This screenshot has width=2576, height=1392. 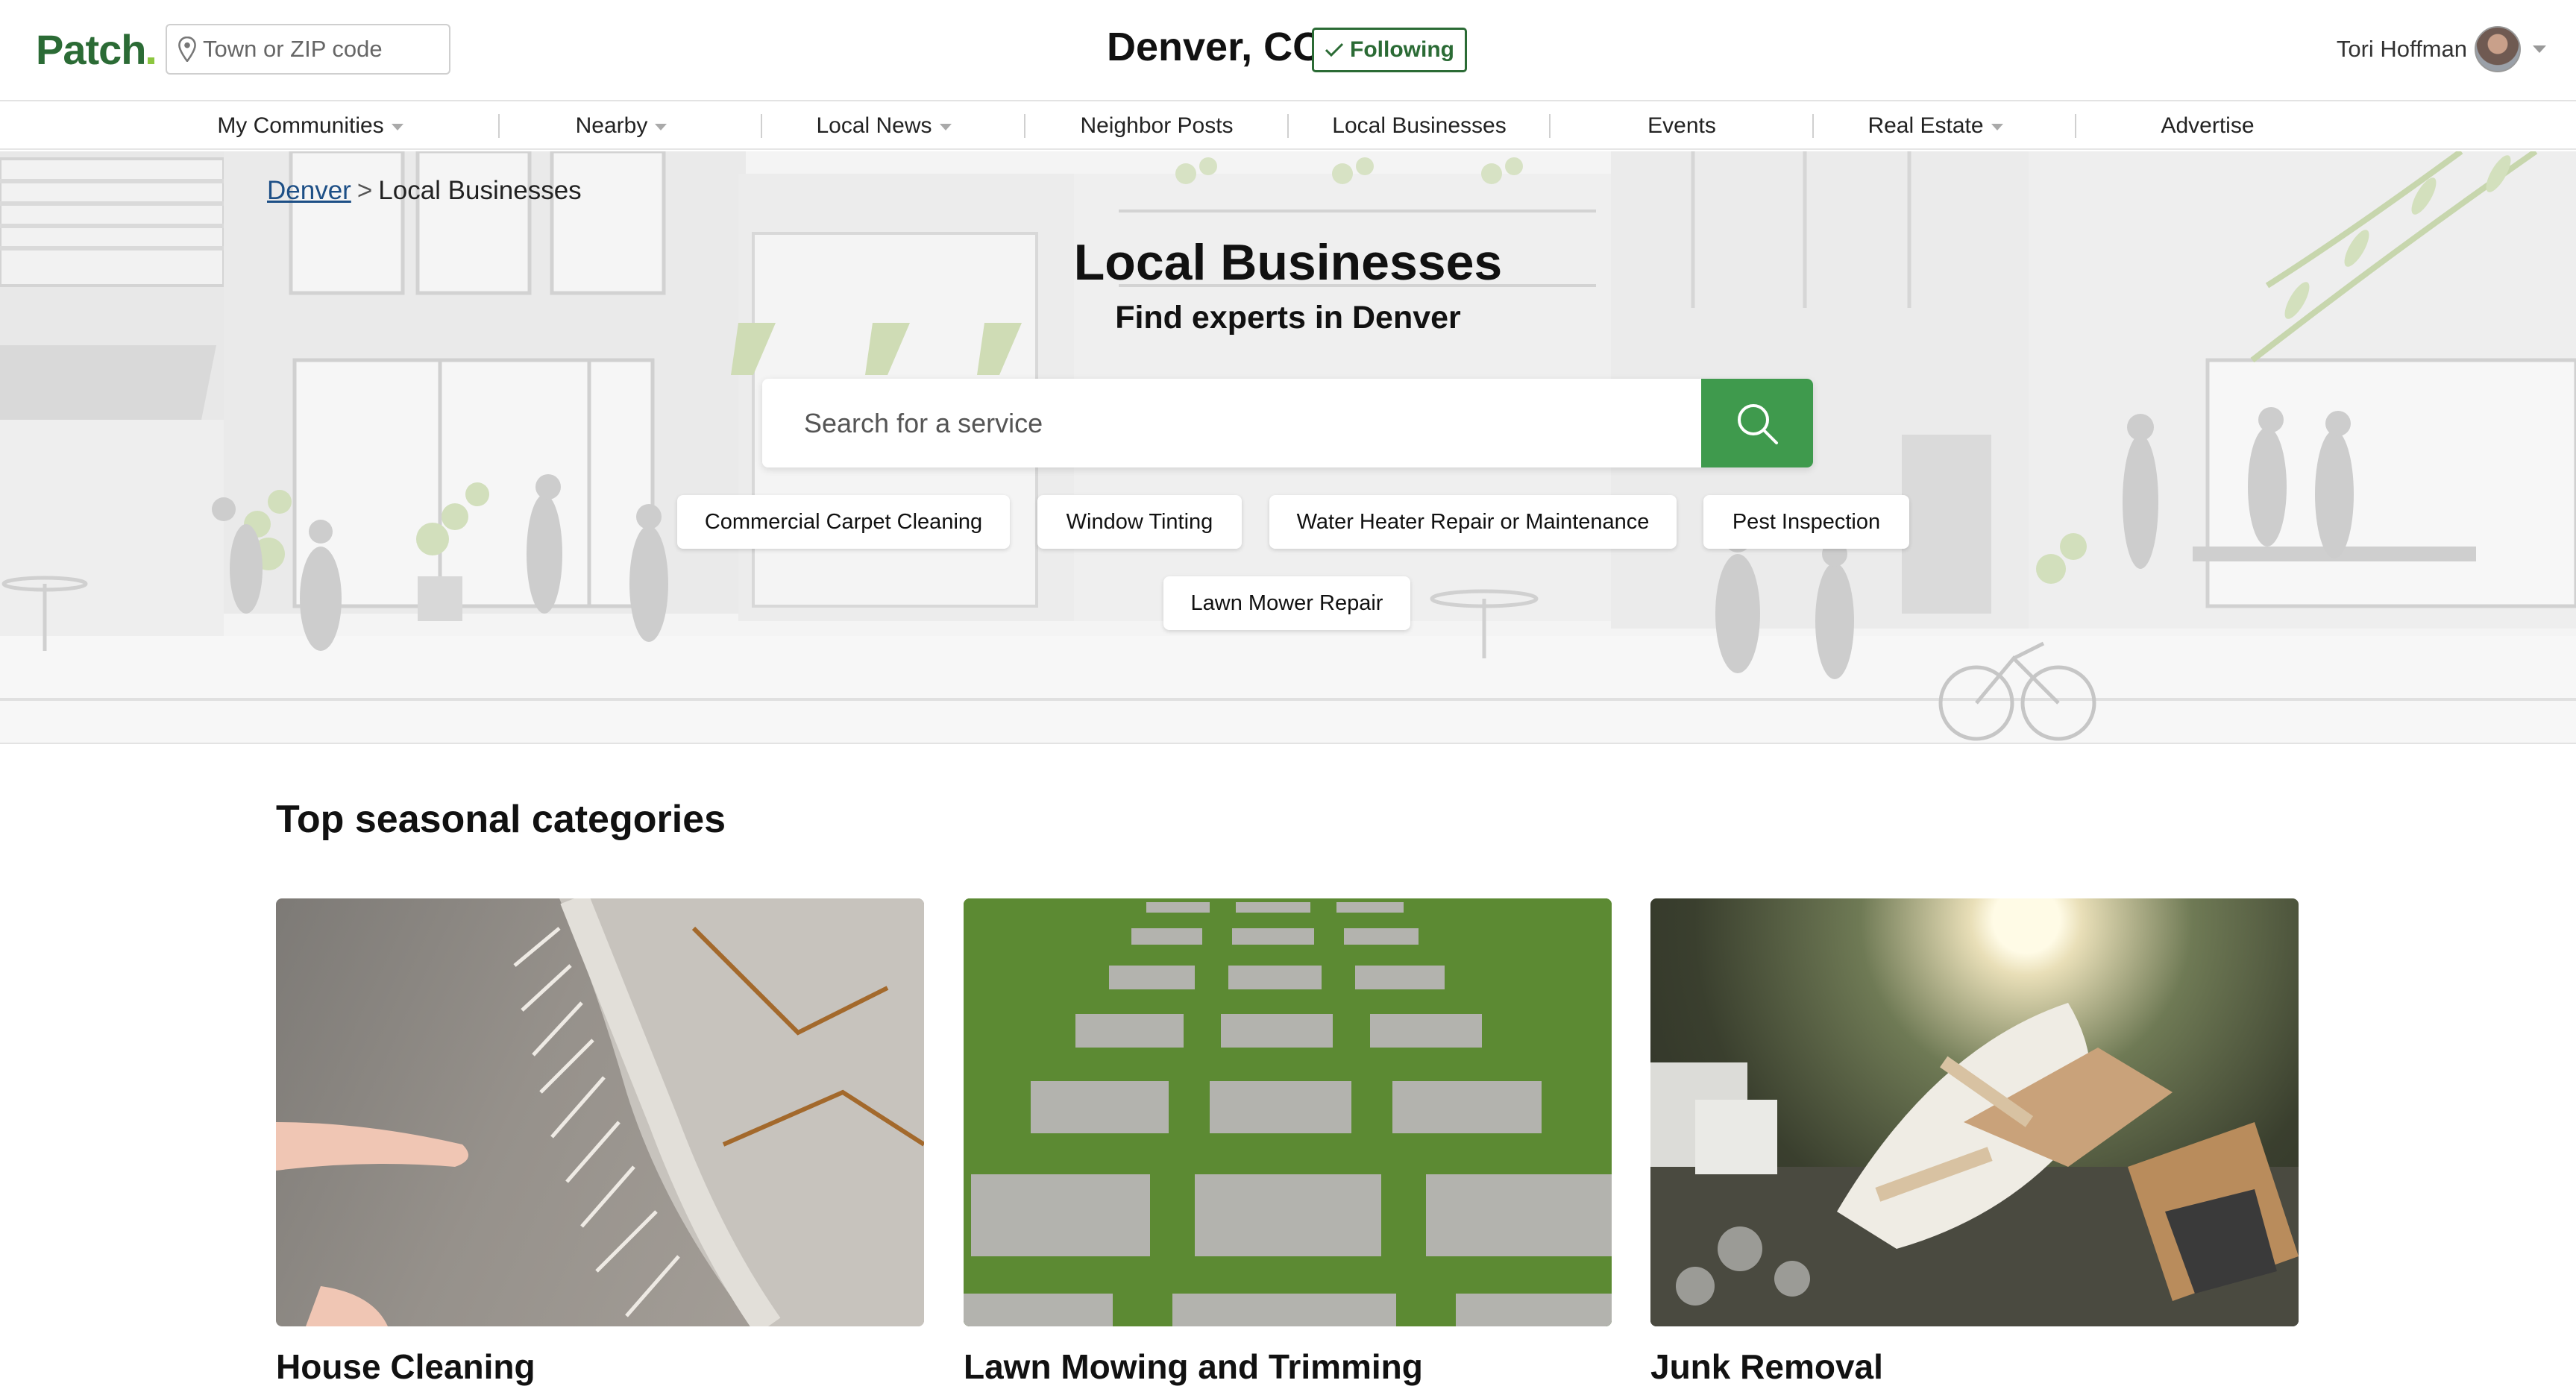 What do you see at coordinates (2402, 49) in the screenshot?
I see `user-name: Tori Hoffman` at bounding box center [2402, 49].